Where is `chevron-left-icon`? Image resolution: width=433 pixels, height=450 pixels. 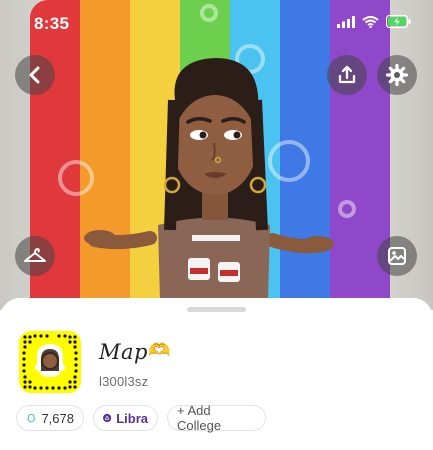
chevron-left-icon is located at coordinates (34, 75).